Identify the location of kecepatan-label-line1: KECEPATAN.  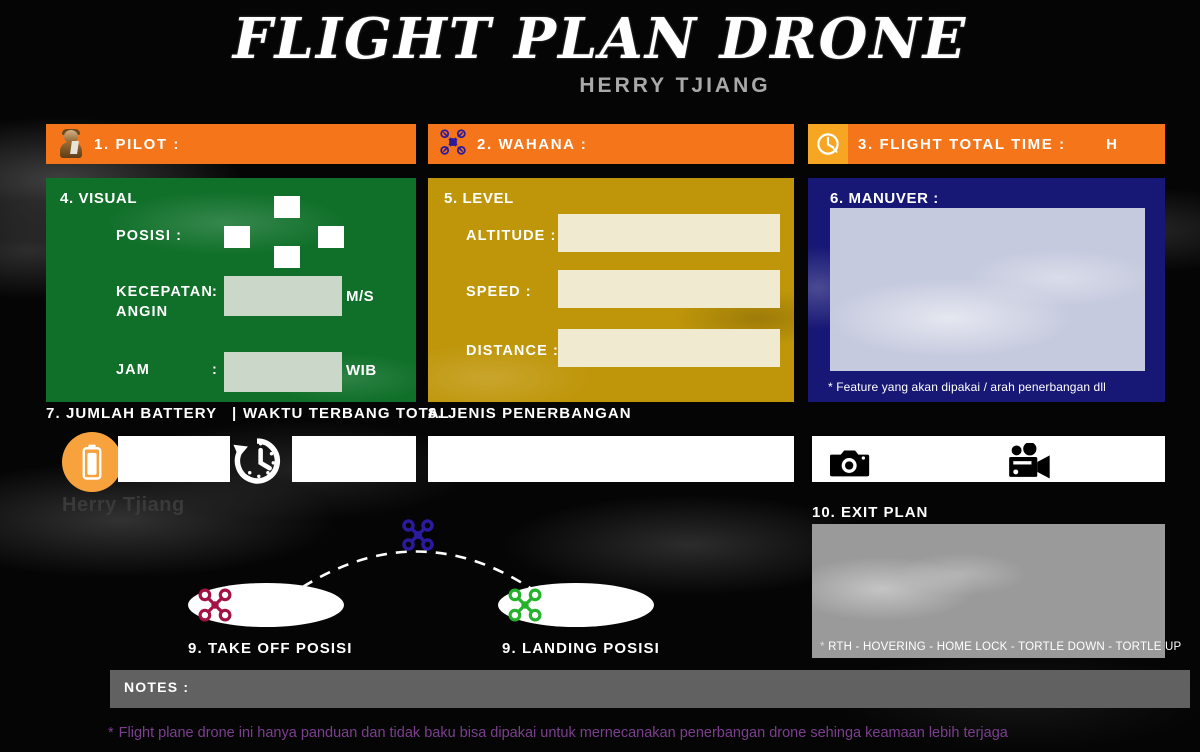
(164, 292).